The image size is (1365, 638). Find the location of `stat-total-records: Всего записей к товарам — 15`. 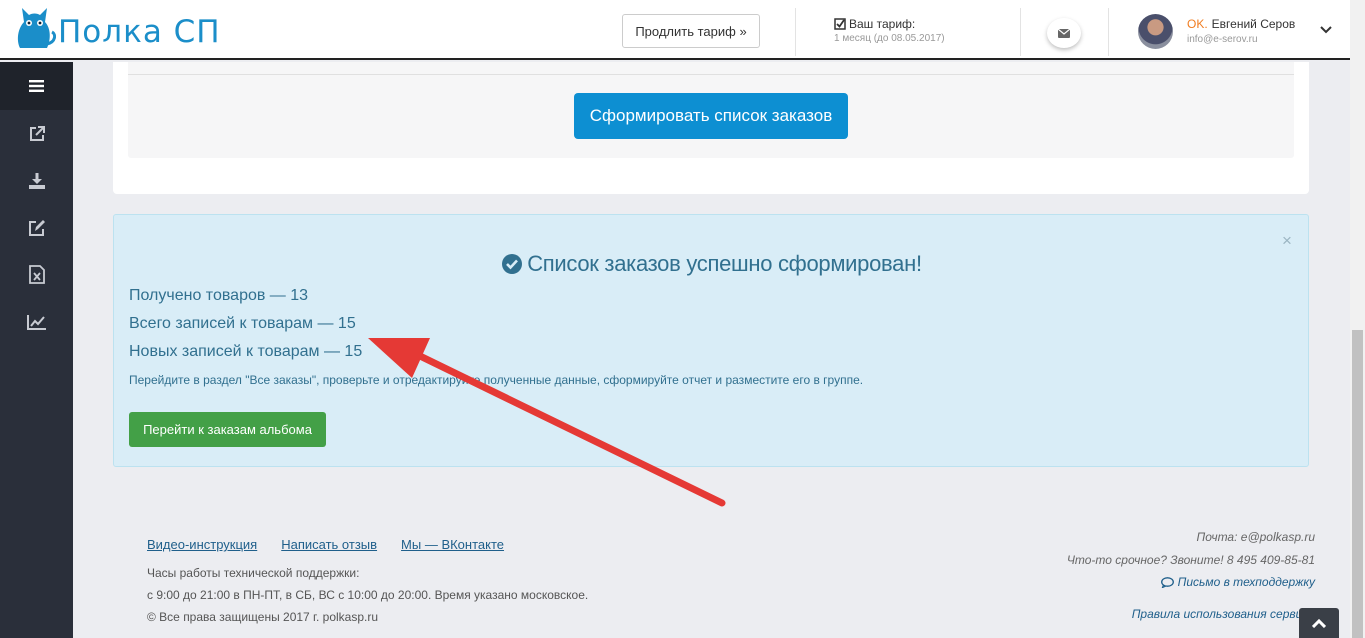

stat-total-records: Всего записей к товарам — 15 is located at coordinates (242, 323).